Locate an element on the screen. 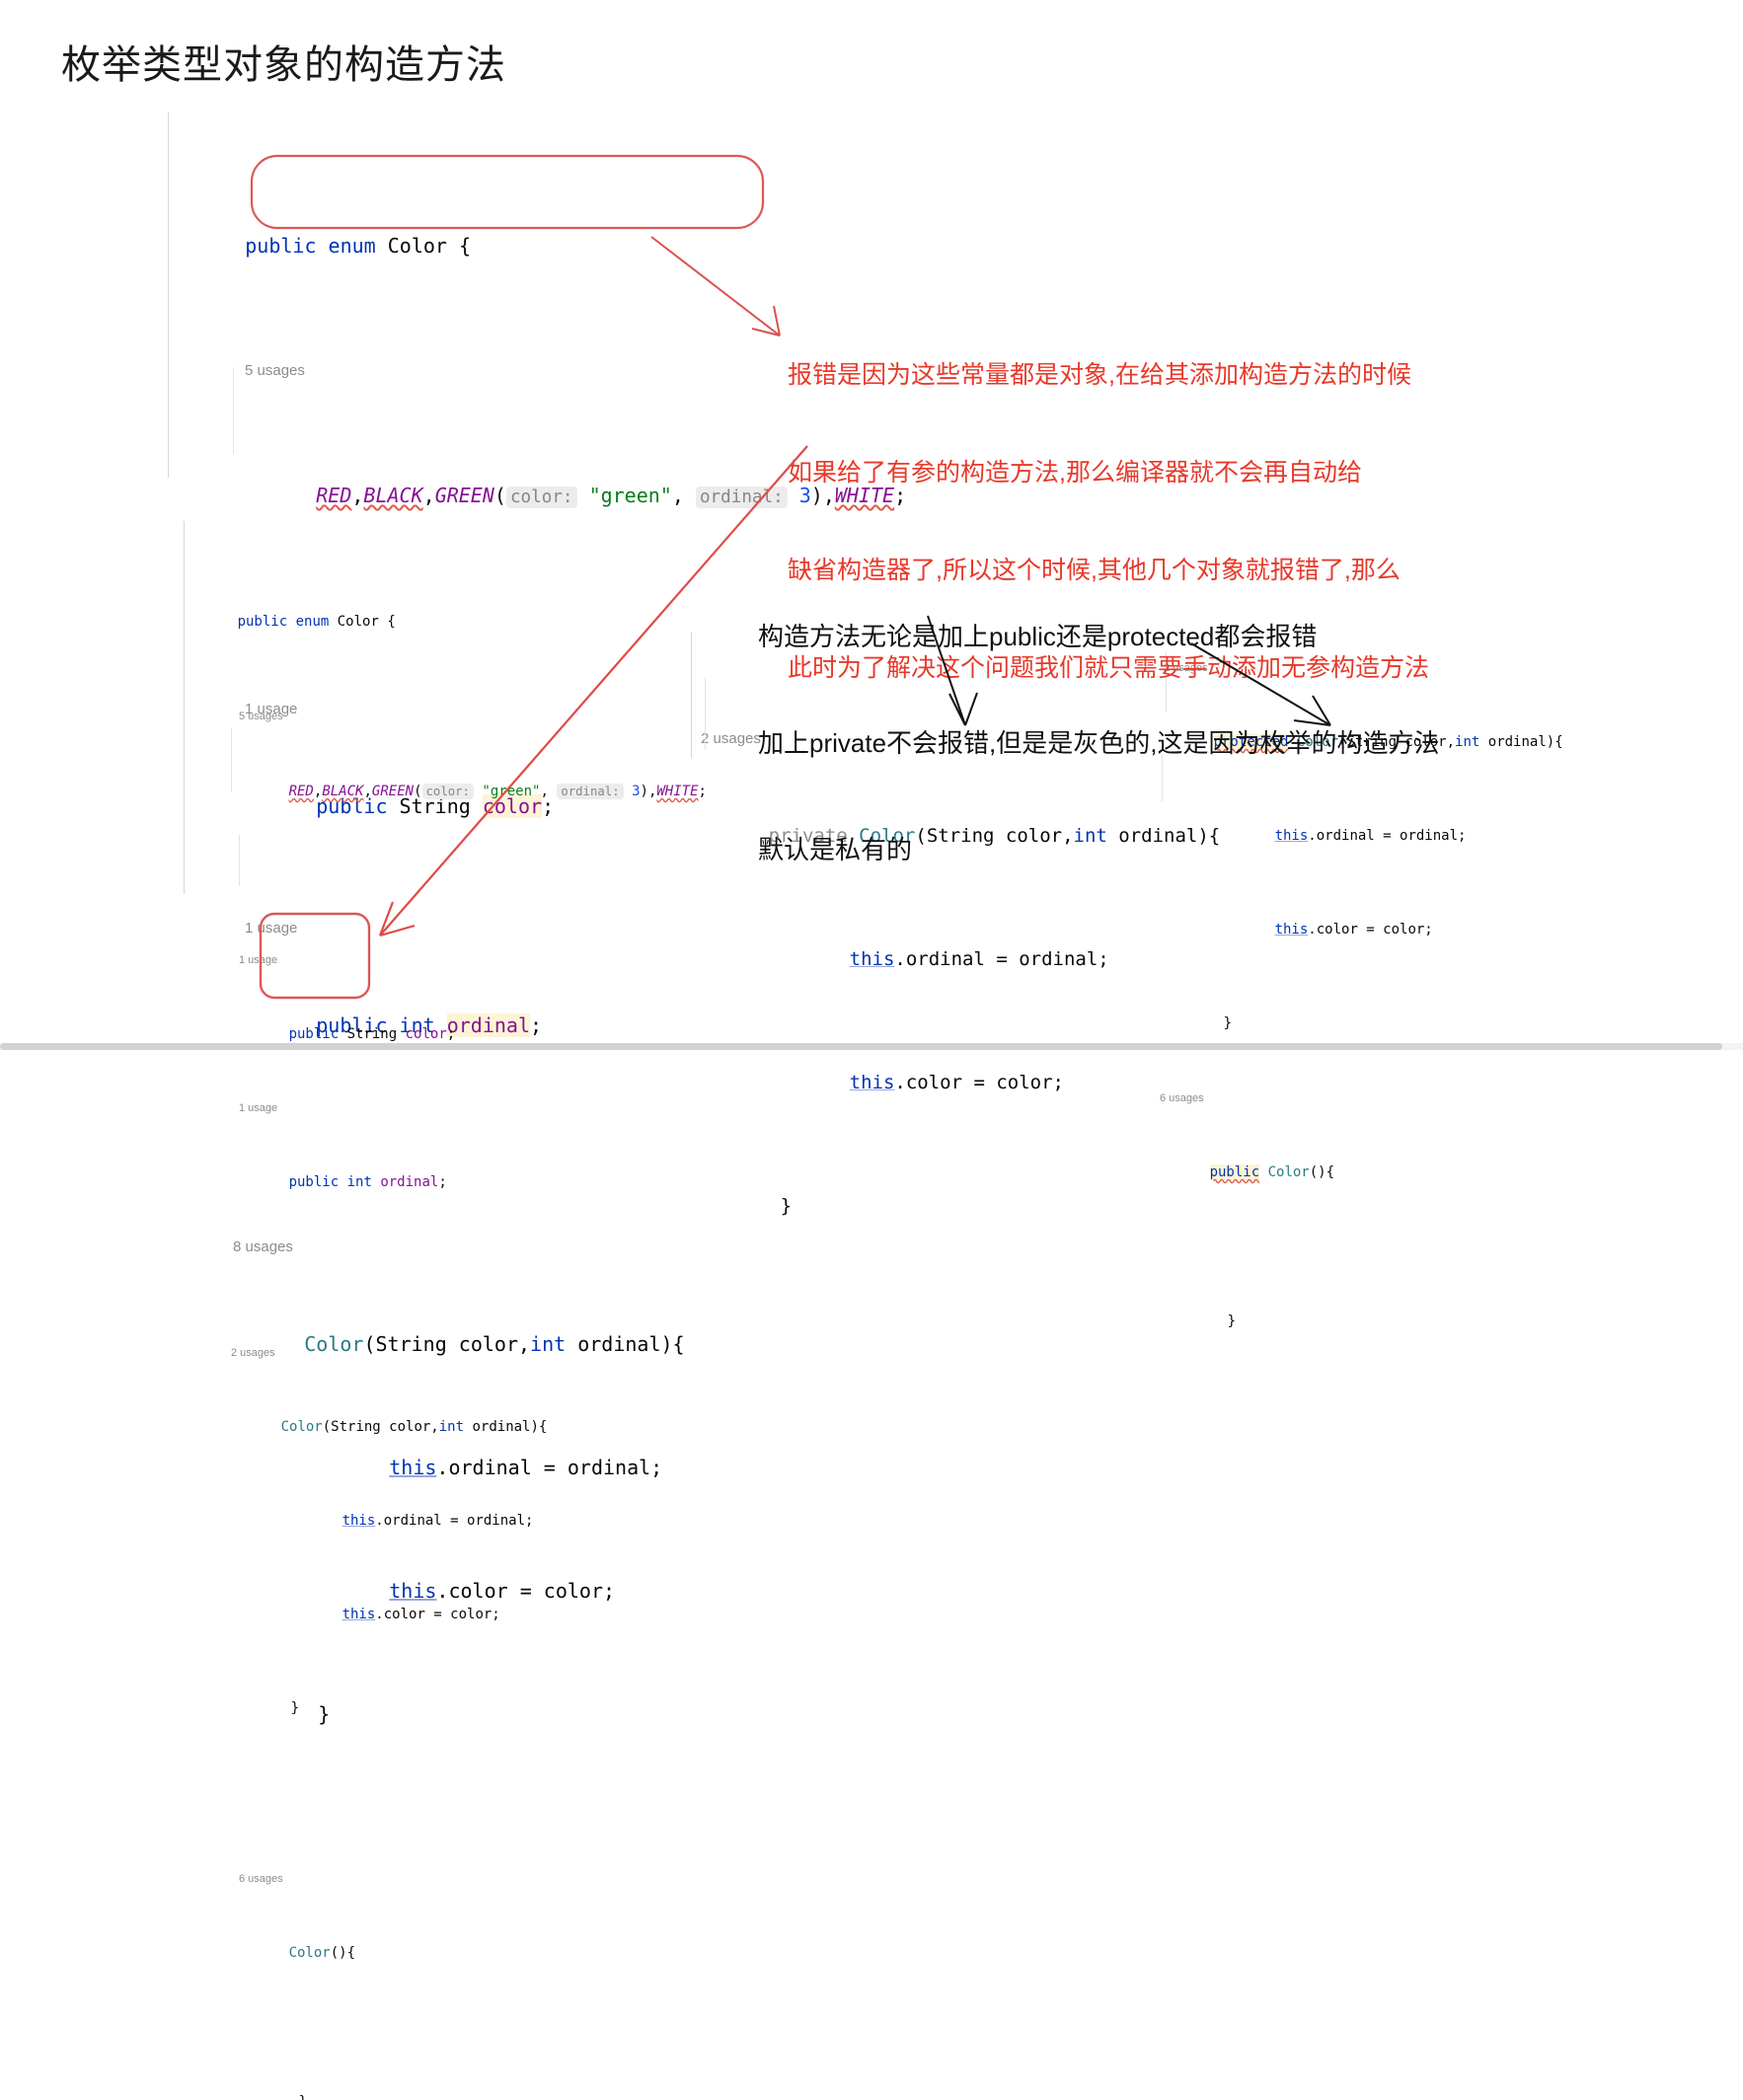  ctor-params-b2: ordinal){ is located at coordinates (506, 1427).